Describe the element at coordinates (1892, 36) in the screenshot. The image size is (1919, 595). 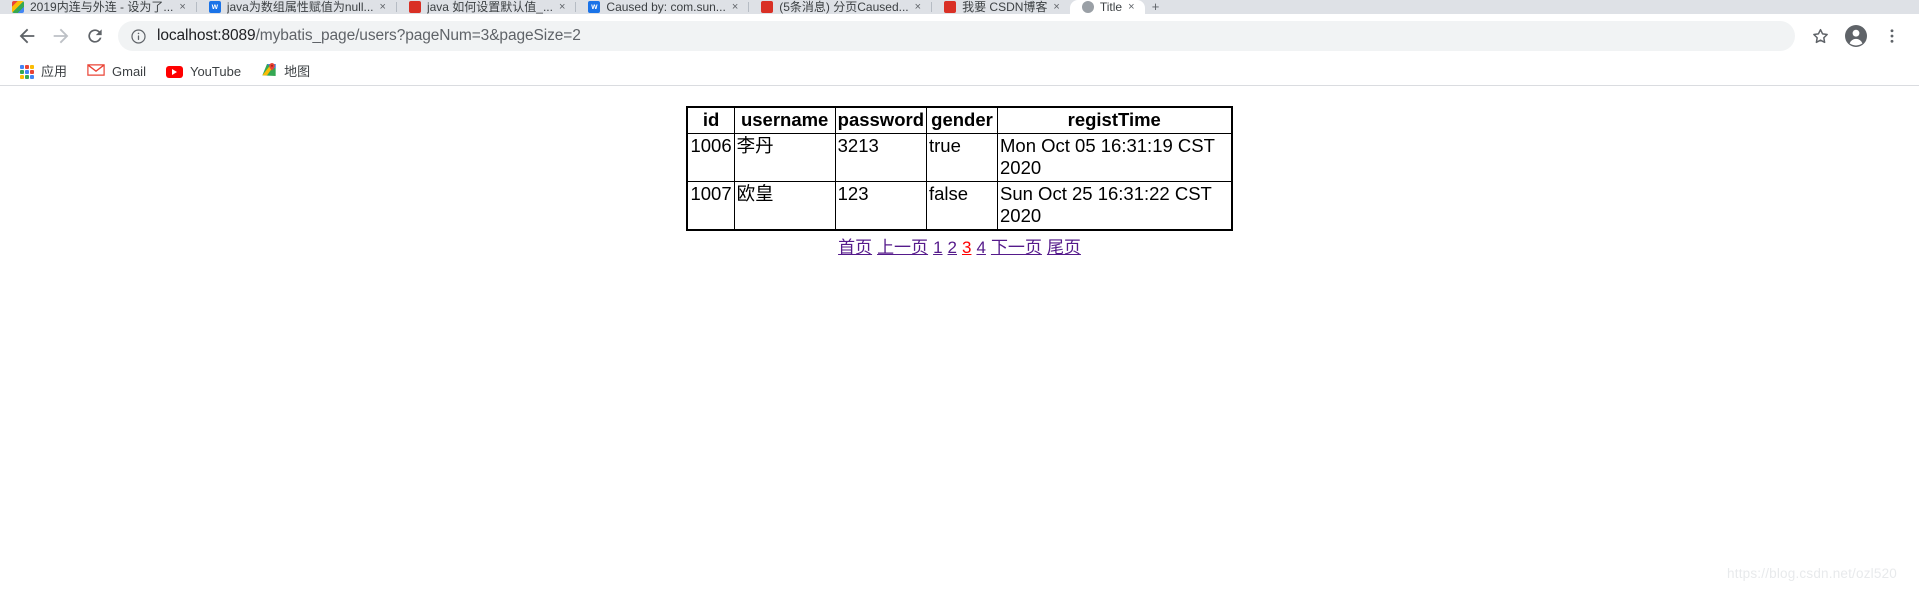
I see `chrome-menu-icon` at that location.